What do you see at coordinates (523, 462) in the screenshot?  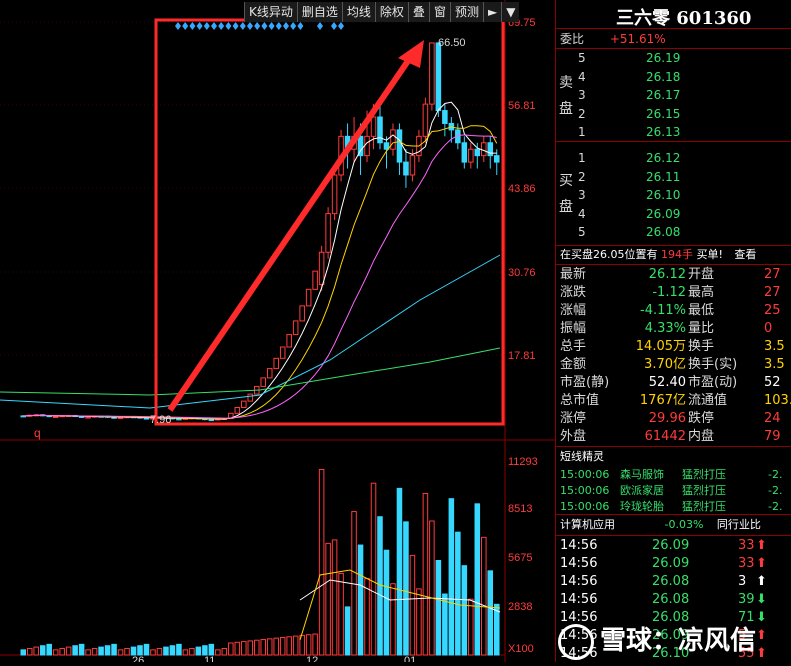 I see `volume-tick-label: 11293` at bounding box center [523, 462].